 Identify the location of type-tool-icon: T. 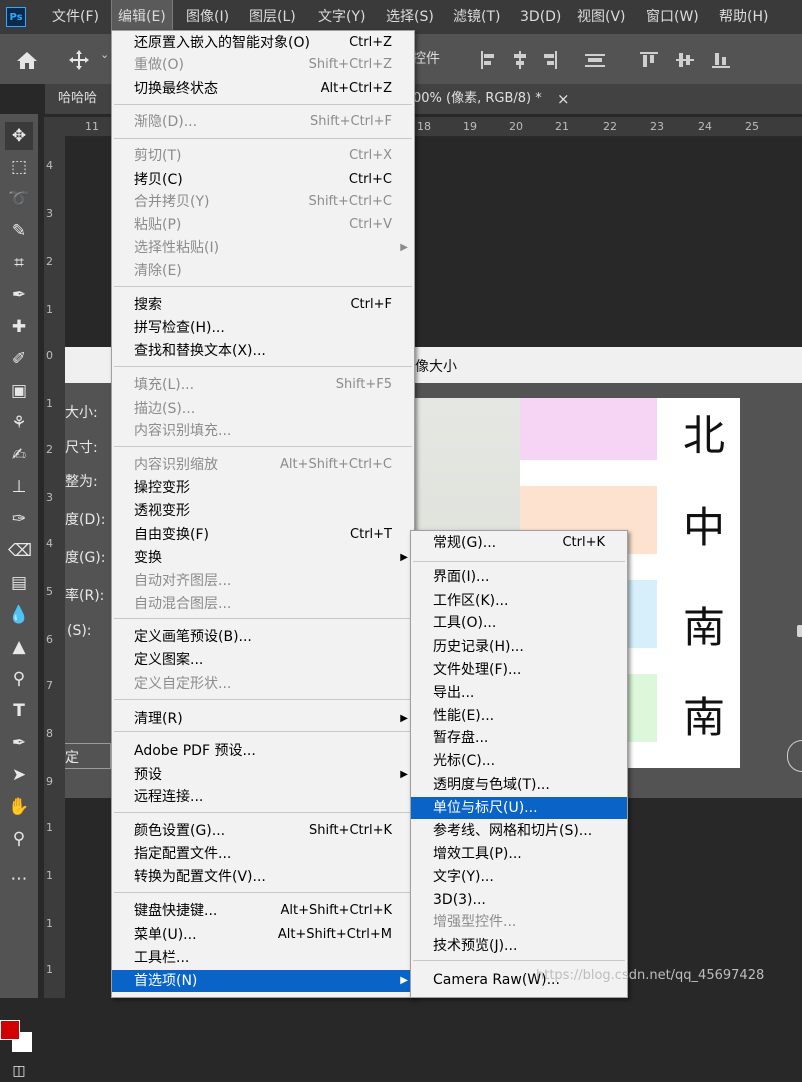
(19, 711).